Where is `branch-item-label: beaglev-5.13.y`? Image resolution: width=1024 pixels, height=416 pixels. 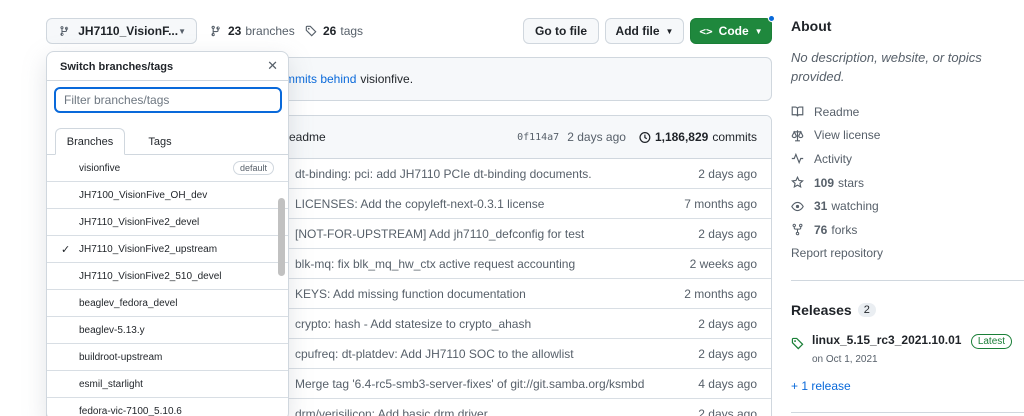 branch-item-label: beaglev-5.13.y is located at coordinates (112, 330).